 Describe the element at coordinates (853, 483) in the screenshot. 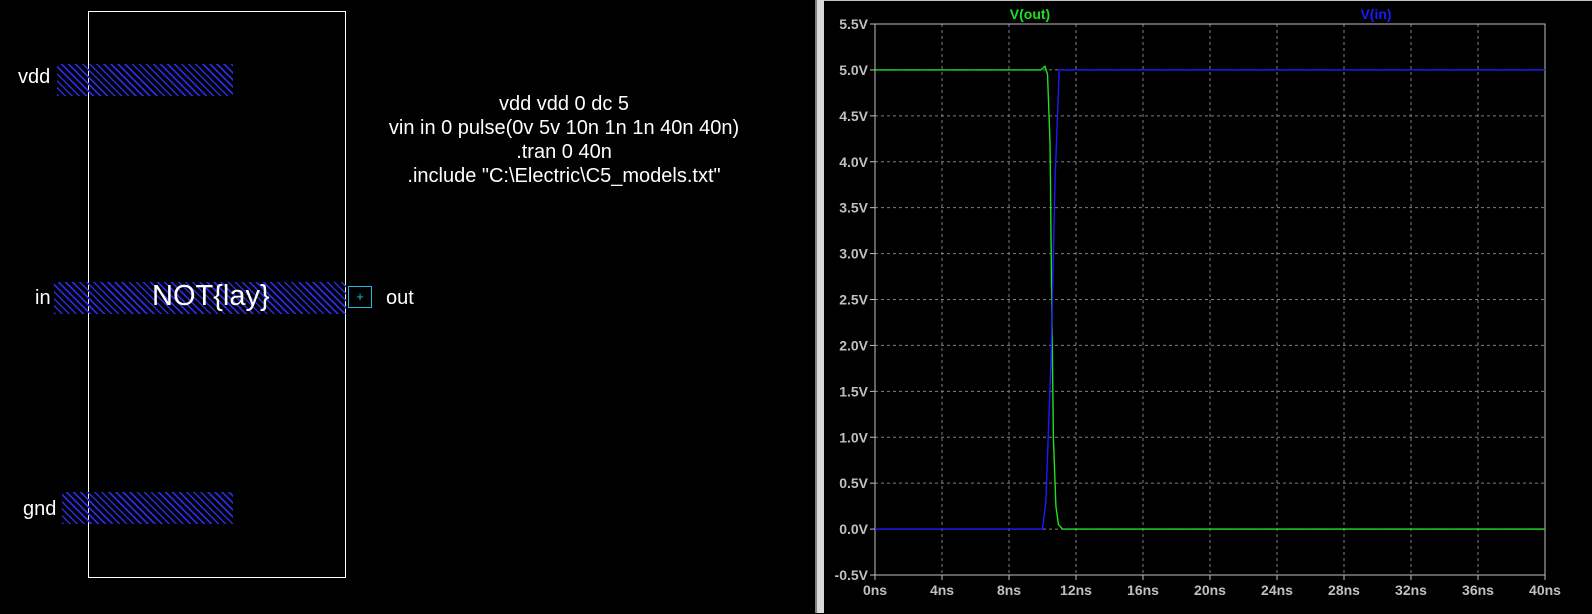

I see `y-tick-label: 0.5V` at that location.